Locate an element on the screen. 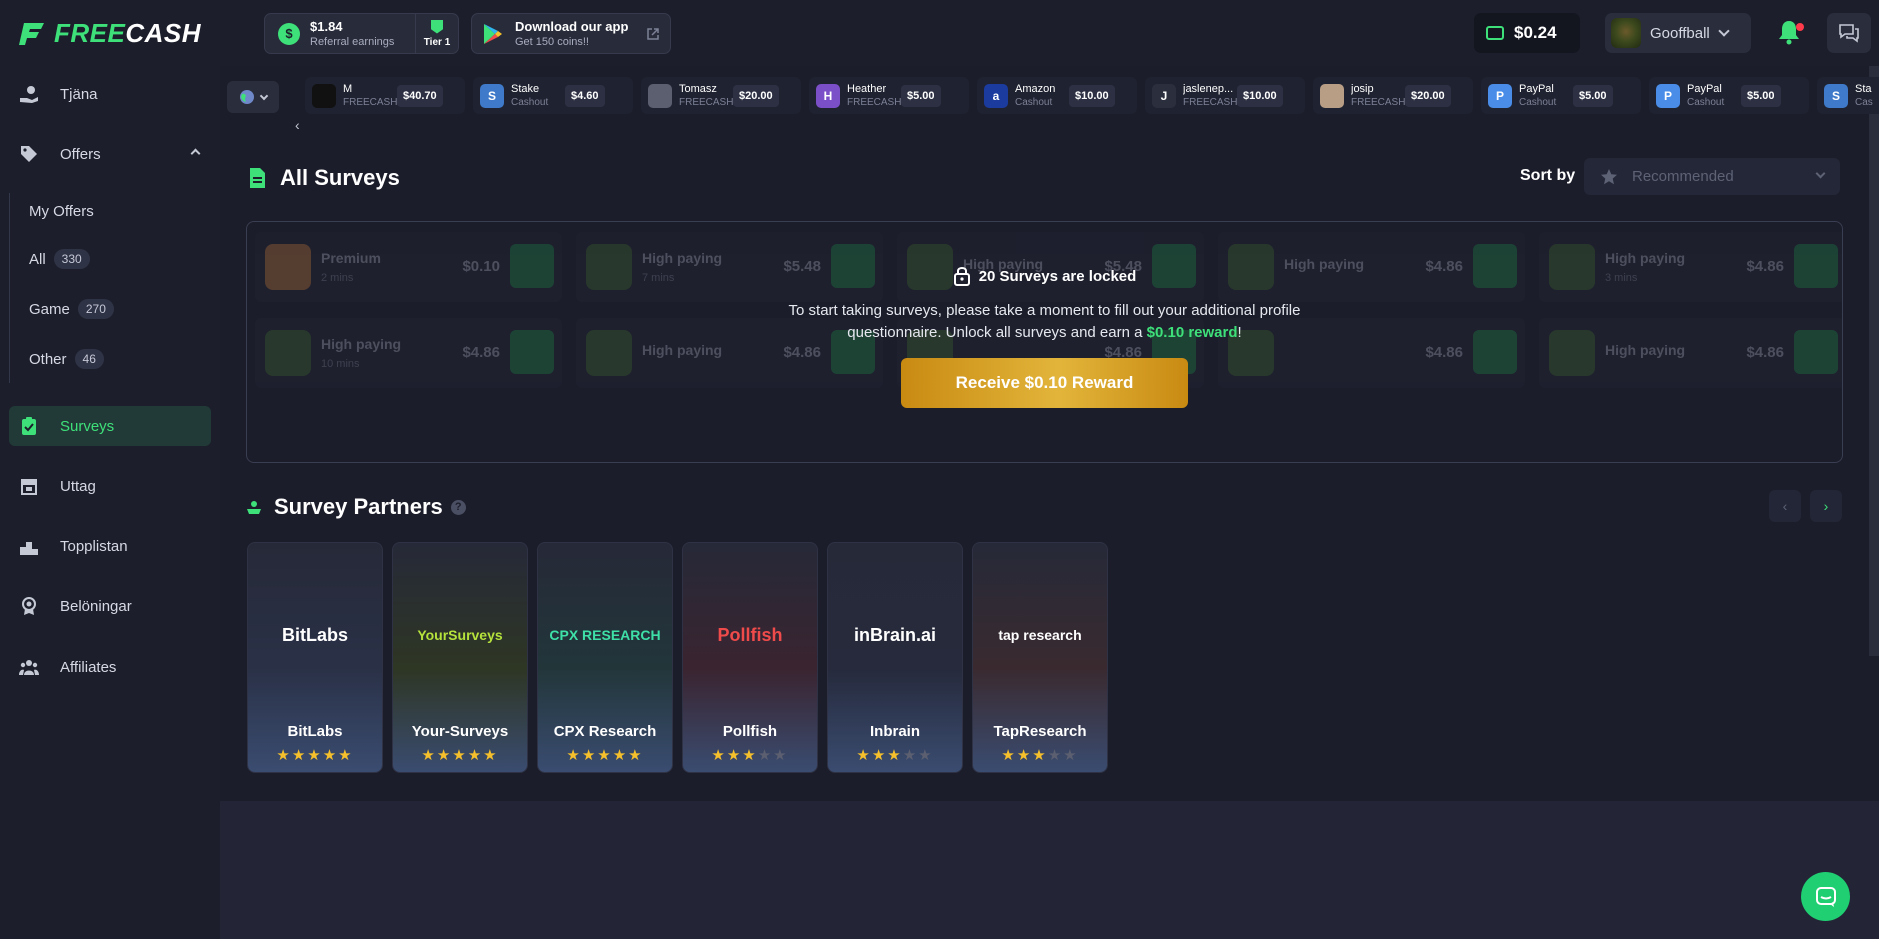 Image resolution: width=1879 pixels, height=939 pixels. username: Gooffball is located at coordinates (1680, 33).